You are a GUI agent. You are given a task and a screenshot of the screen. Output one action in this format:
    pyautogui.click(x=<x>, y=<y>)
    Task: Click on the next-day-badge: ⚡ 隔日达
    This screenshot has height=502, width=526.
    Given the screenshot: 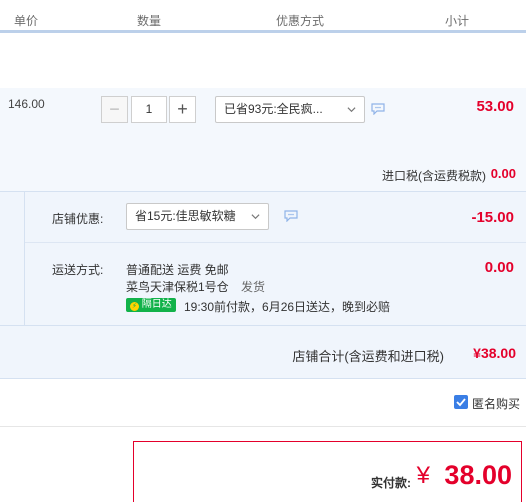 What is the action you would take?
    pyautogui.click(x=151, y=305)
    